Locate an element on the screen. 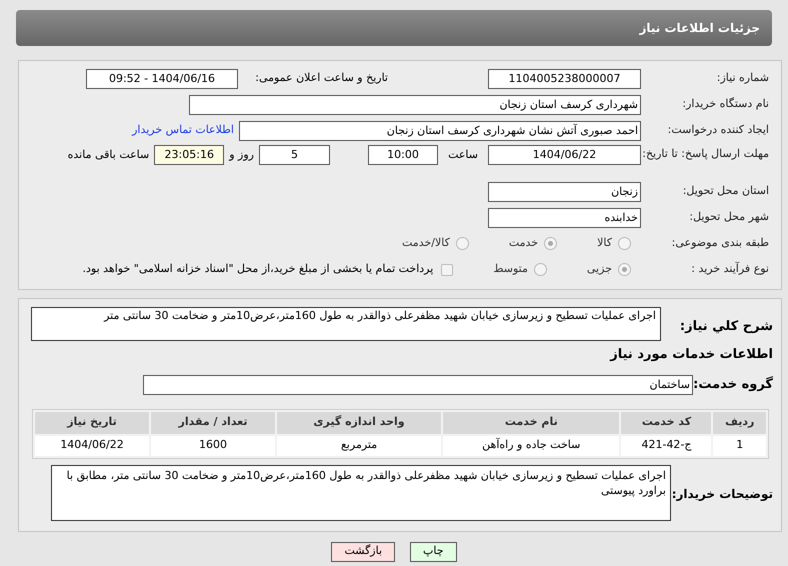 The height and width of the screenshot is (566, 788). need-number-field: 1104005238000007 is located at coordinates (564, 78).